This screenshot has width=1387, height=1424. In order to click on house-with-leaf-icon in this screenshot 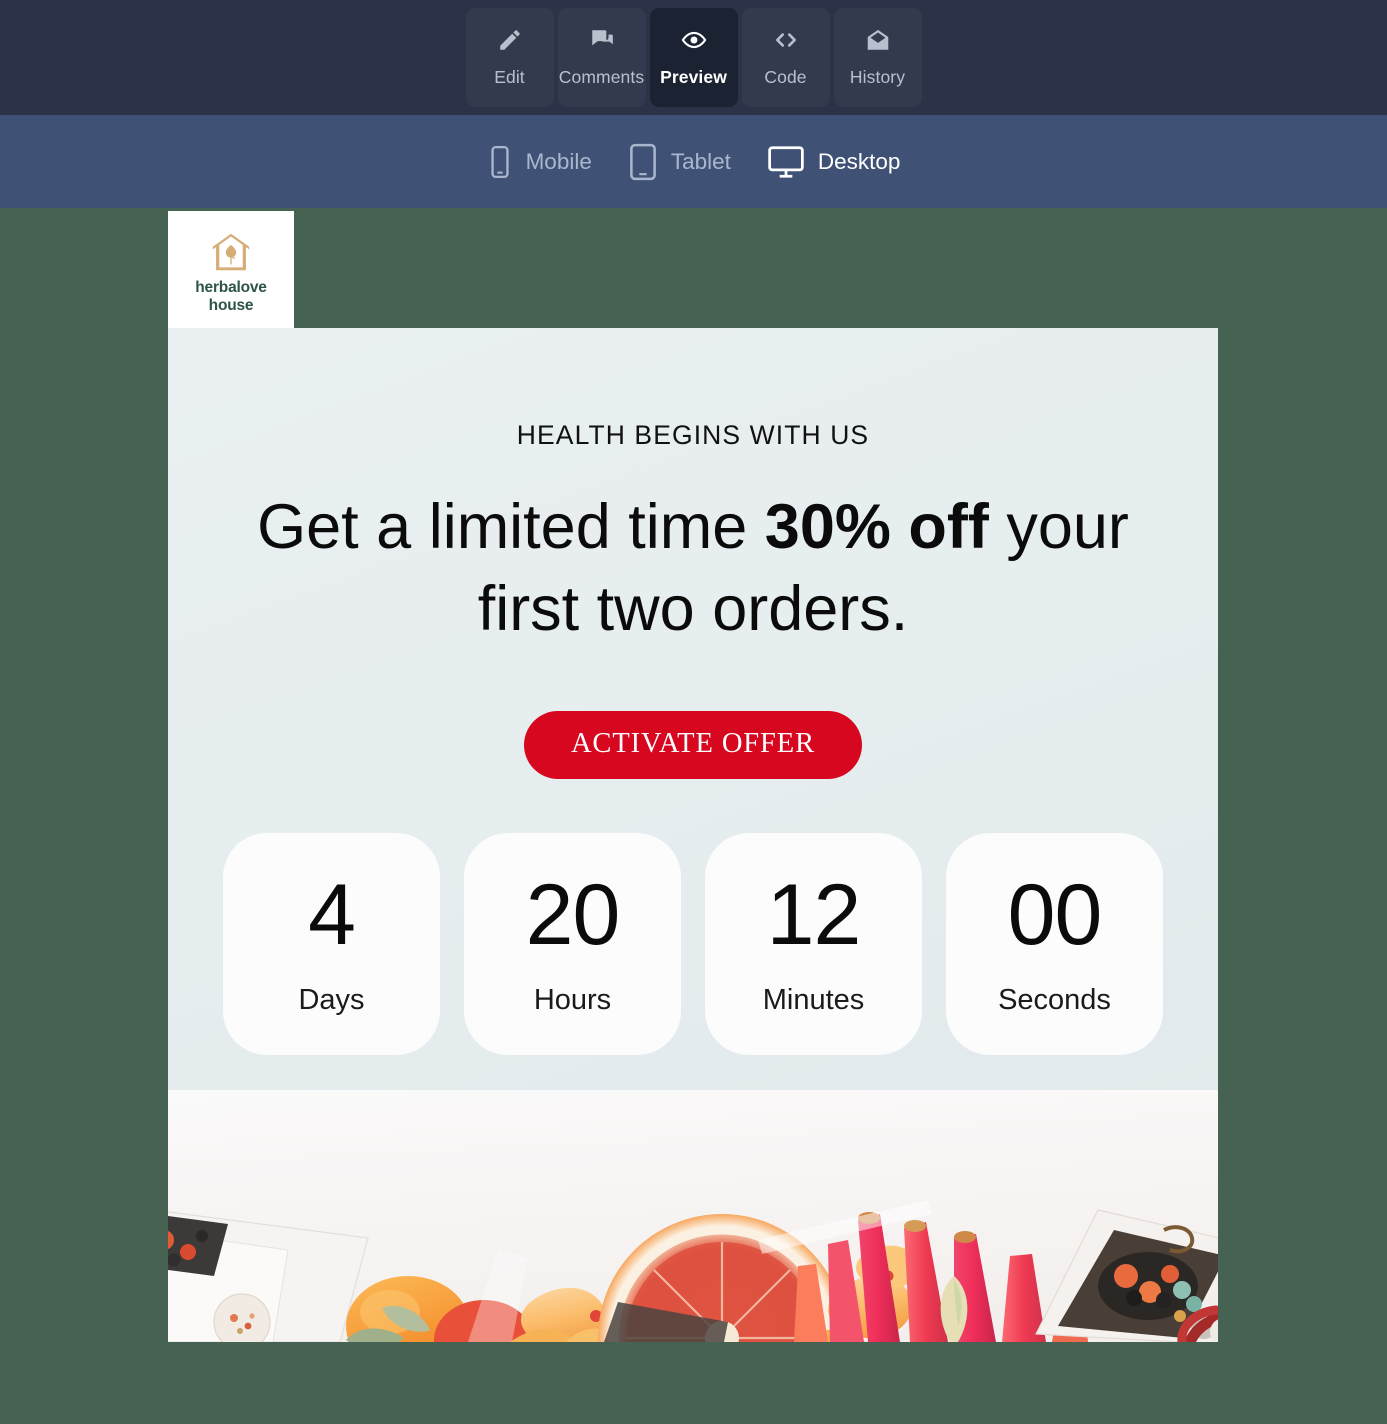, I will do `click(231, 252)`.